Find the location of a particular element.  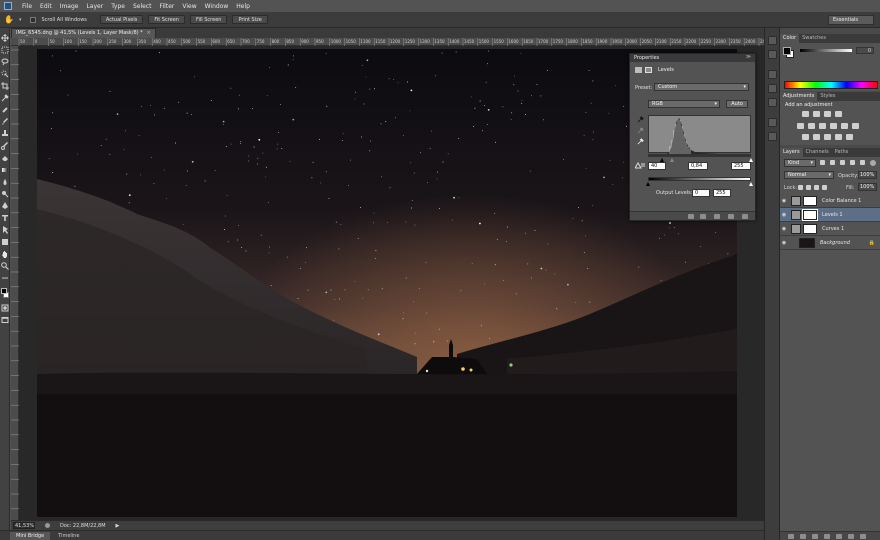

print-size-button: Print Size is located at coordinates (250, 19).